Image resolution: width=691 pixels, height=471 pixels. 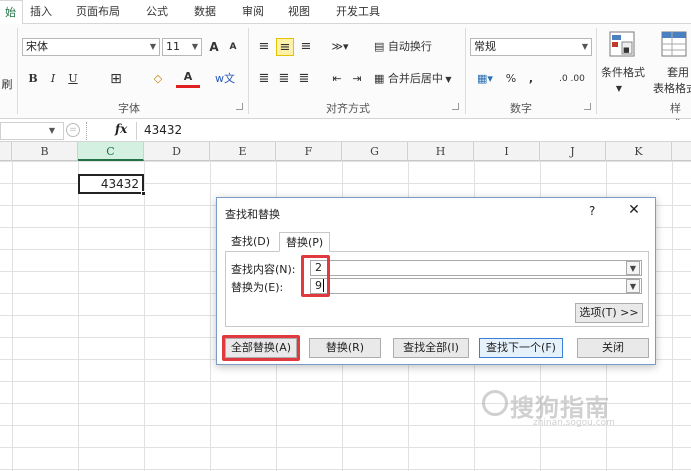 I want to click on increase-indent-button: ⇥, so click(x=357, y=79).